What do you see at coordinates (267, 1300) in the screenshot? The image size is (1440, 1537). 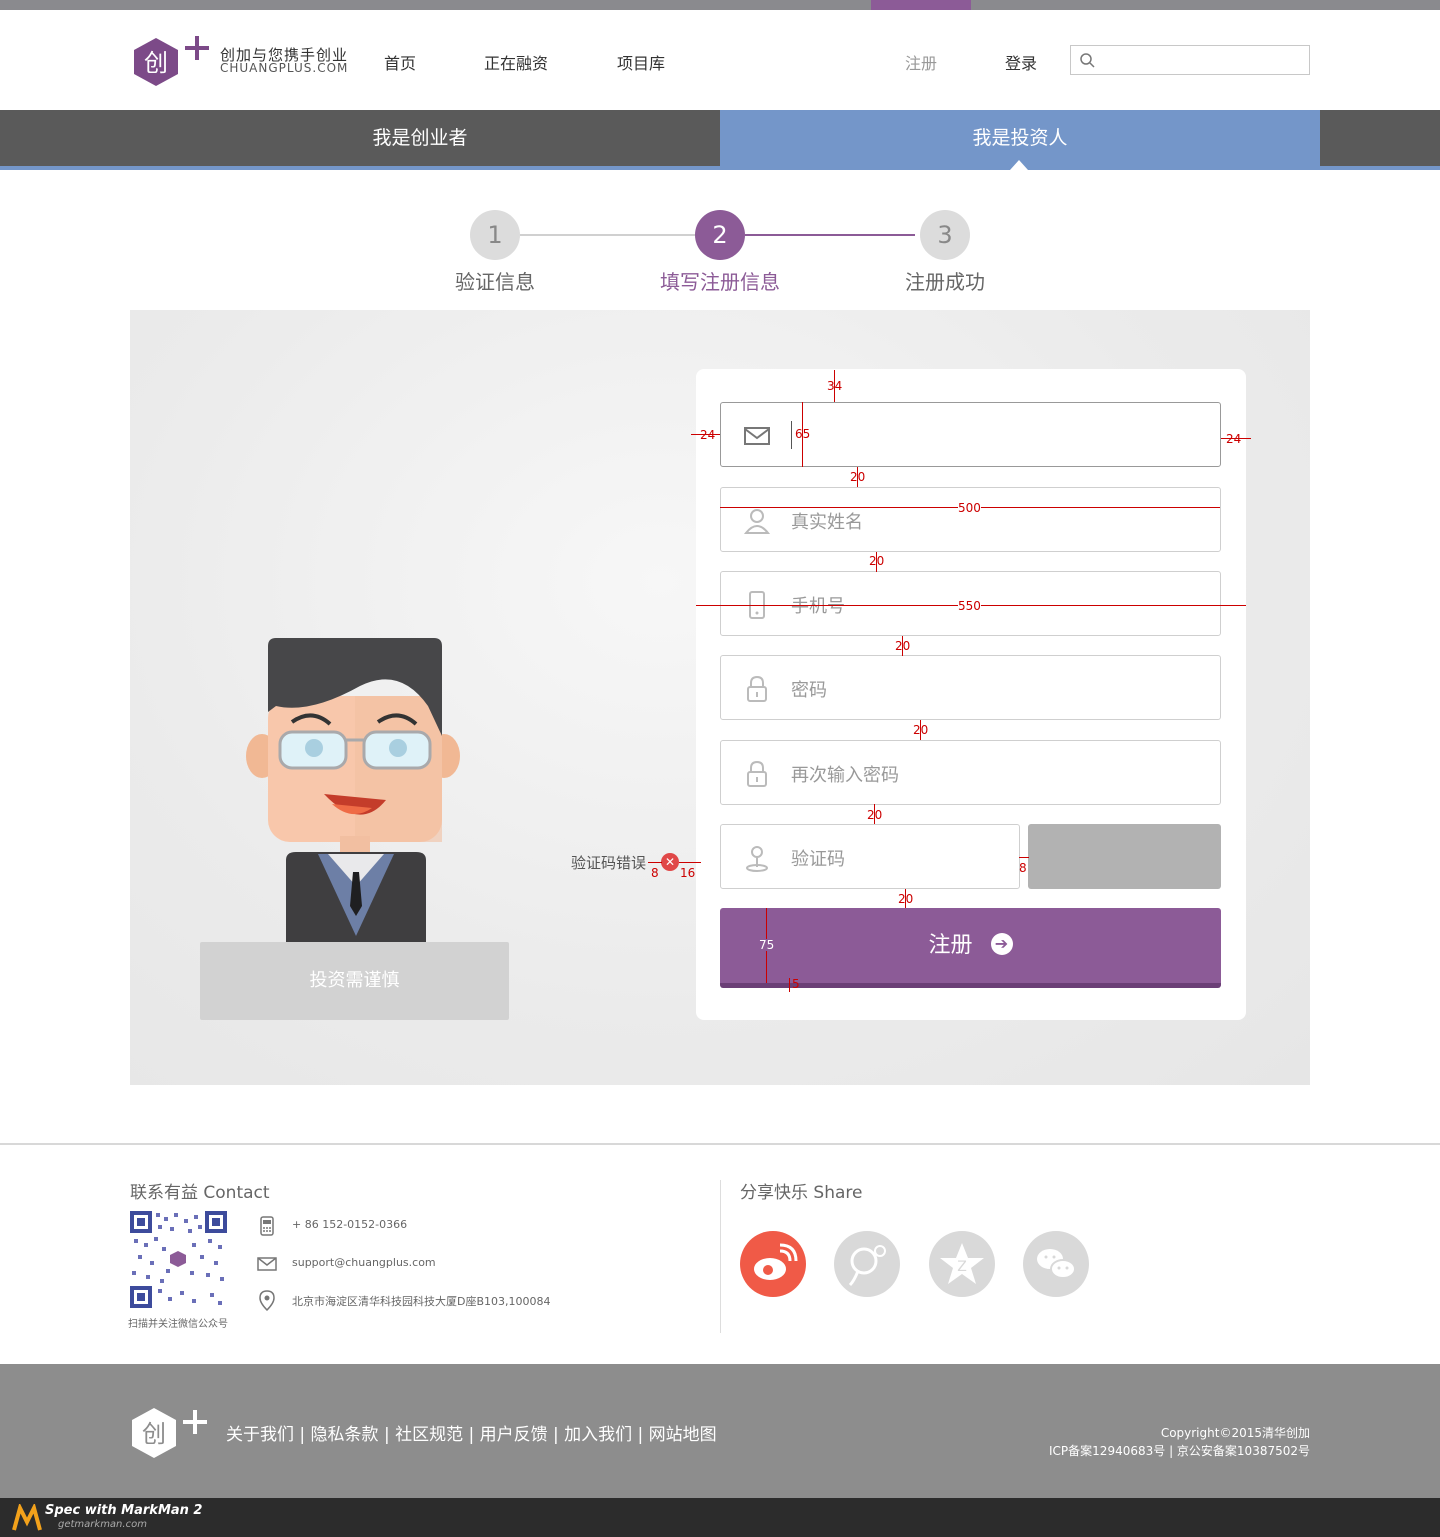 I see `location-pin-icon` at bounding box center [267, 1300].